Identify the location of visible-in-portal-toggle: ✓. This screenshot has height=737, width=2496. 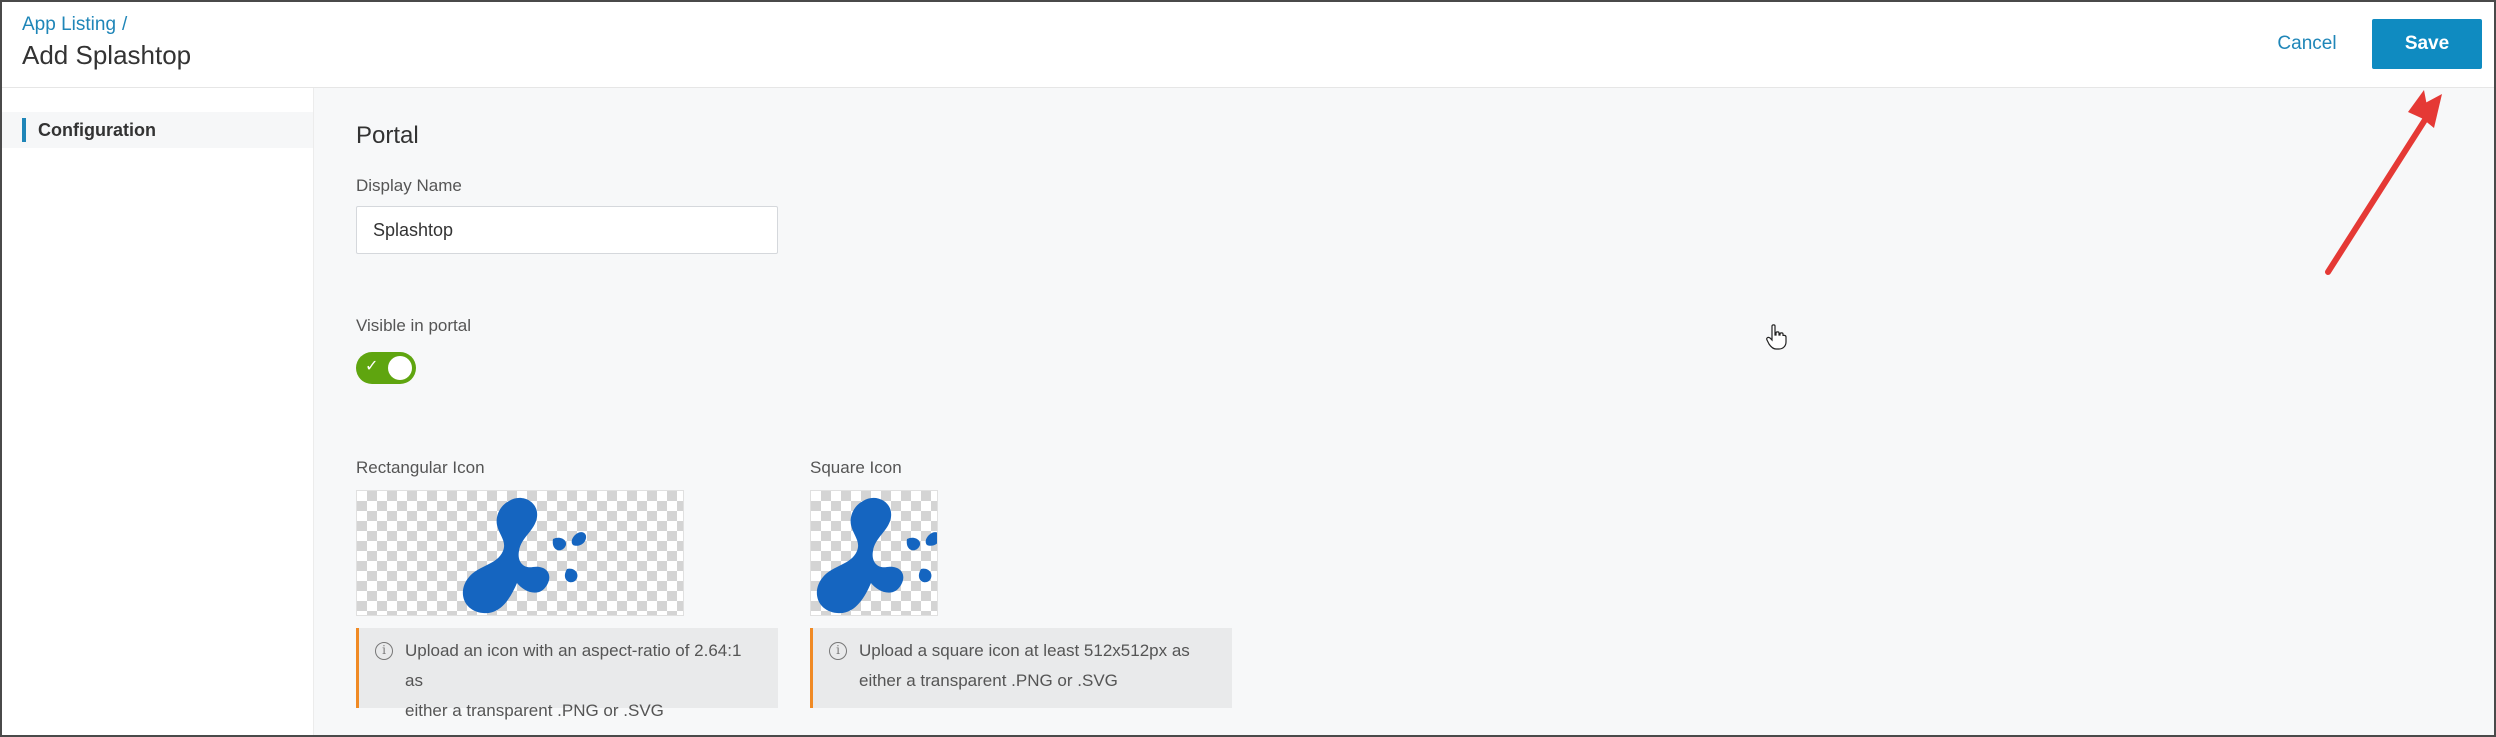
(386, 368).